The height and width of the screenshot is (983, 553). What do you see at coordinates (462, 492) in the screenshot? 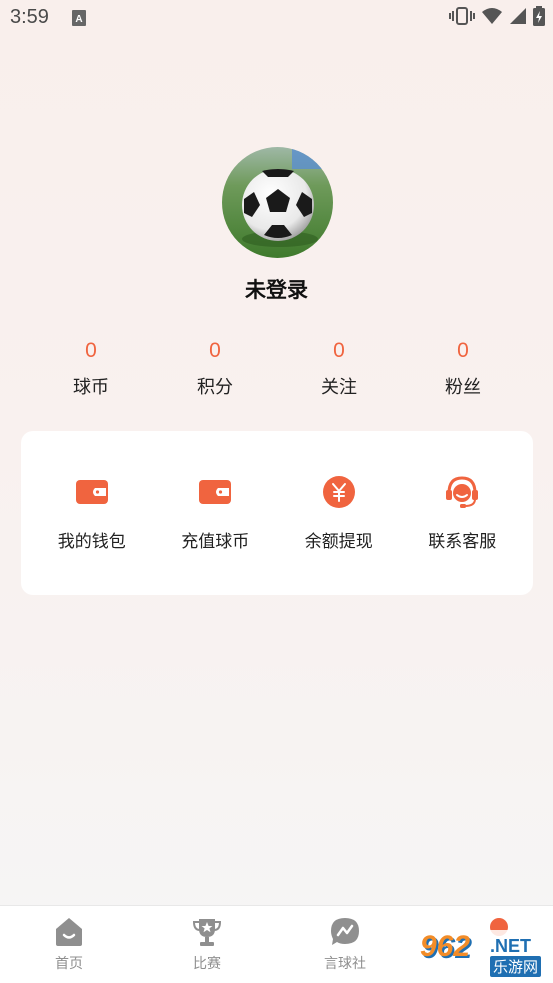
I see `headset-support-icon` at bounding box center [462, 492].